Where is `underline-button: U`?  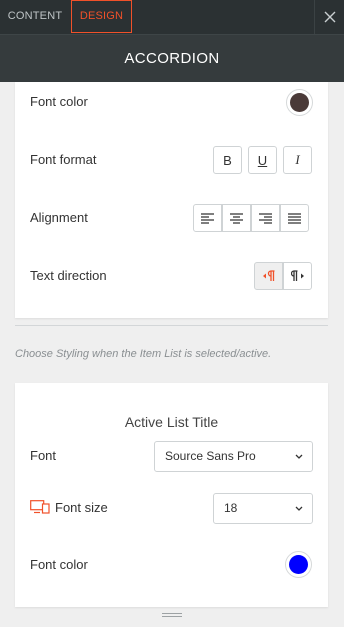
underline-button: U is located at coordinates (262, 160).